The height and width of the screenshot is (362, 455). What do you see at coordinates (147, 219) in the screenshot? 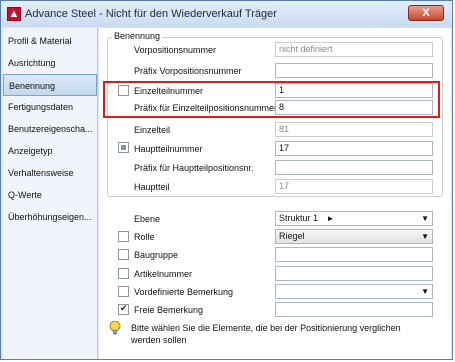
I see `ebene-label: Ebene` at bounding box center [147, 219].